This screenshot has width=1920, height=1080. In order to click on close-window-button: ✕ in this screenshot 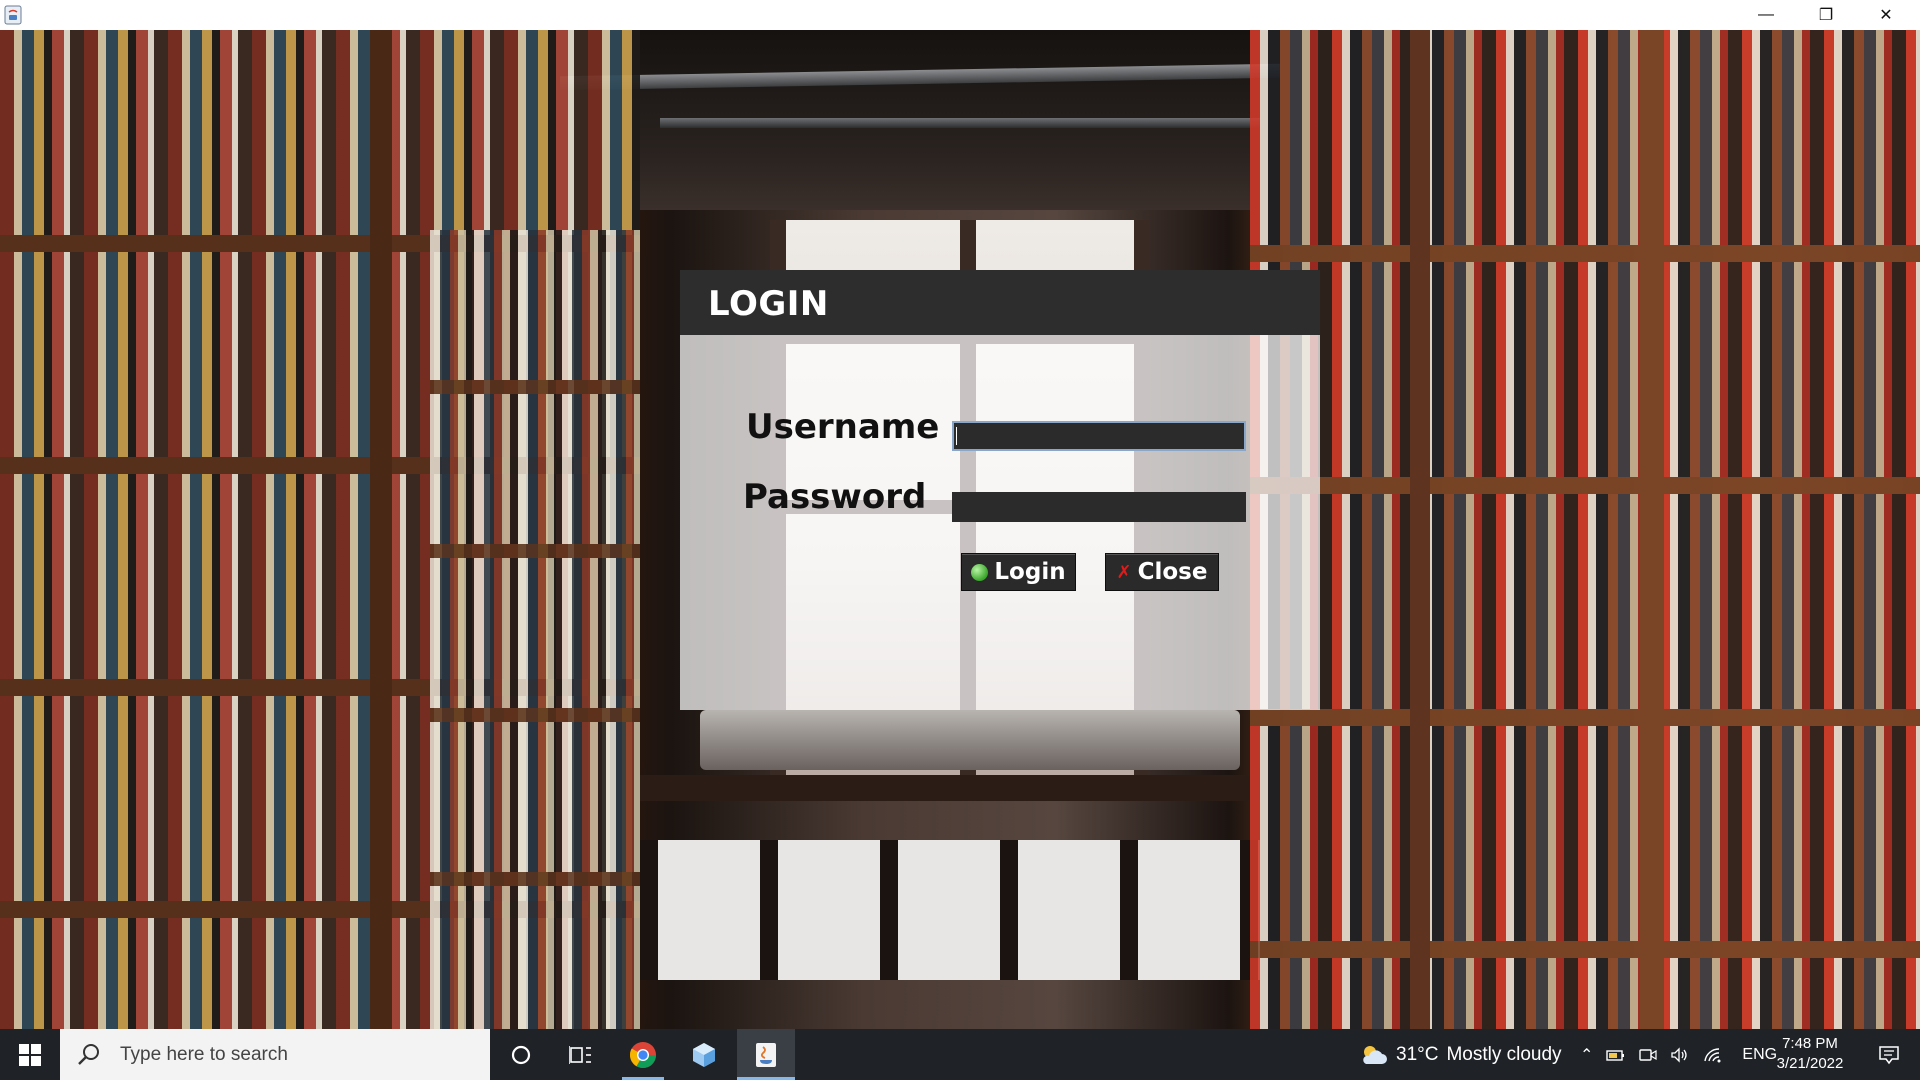, I will do `click(1886, 15)`.